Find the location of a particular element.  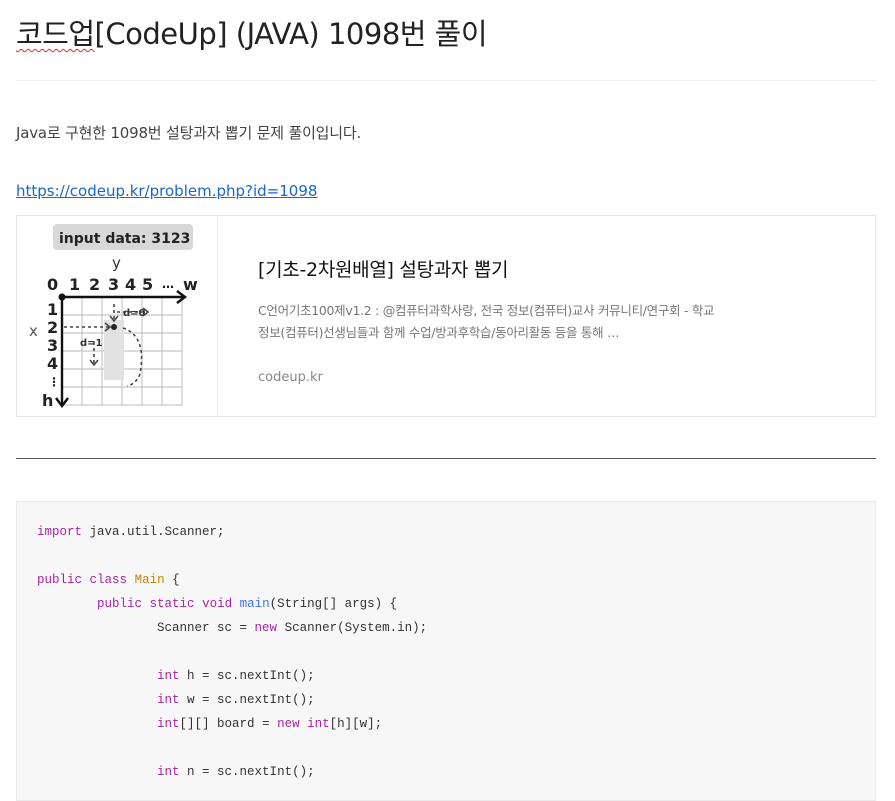

col-label: 4 is located at coordinates (130, 284).